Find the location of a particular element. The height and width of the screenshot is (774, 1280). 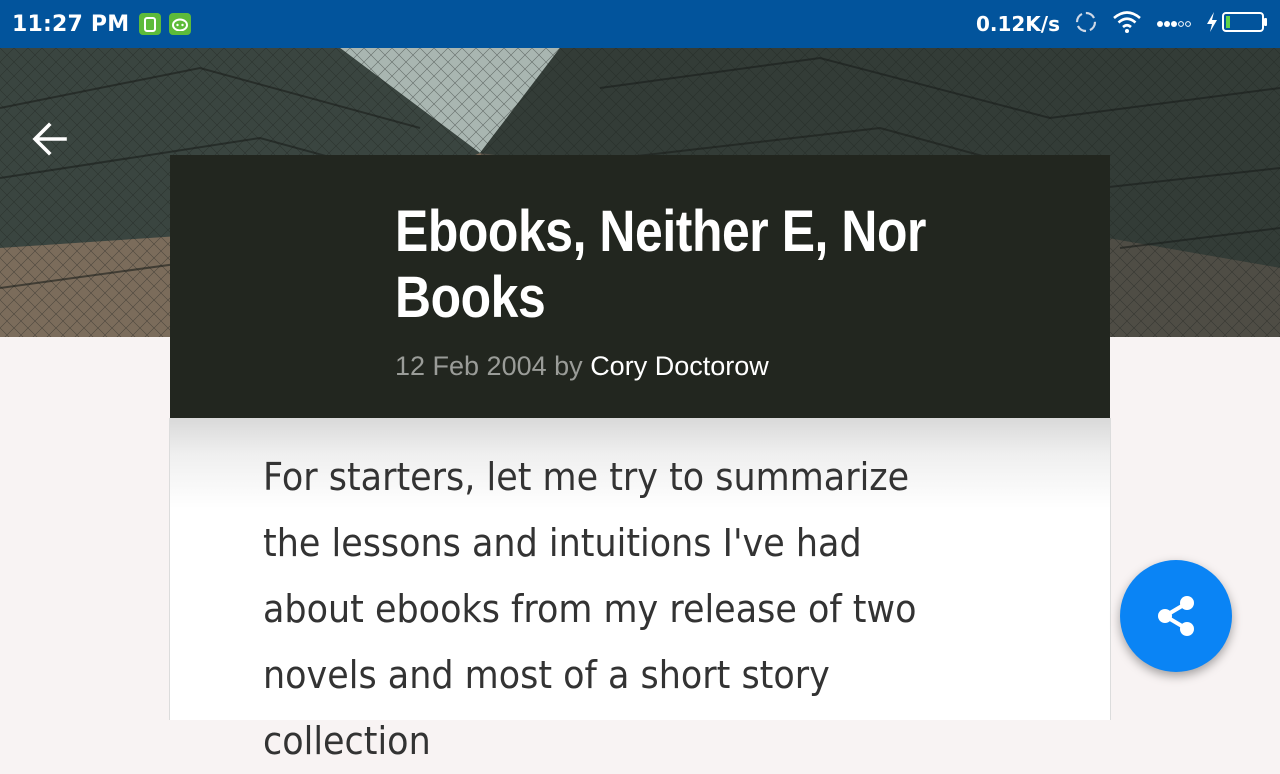

share-button is located at coordinates (1176, 616).